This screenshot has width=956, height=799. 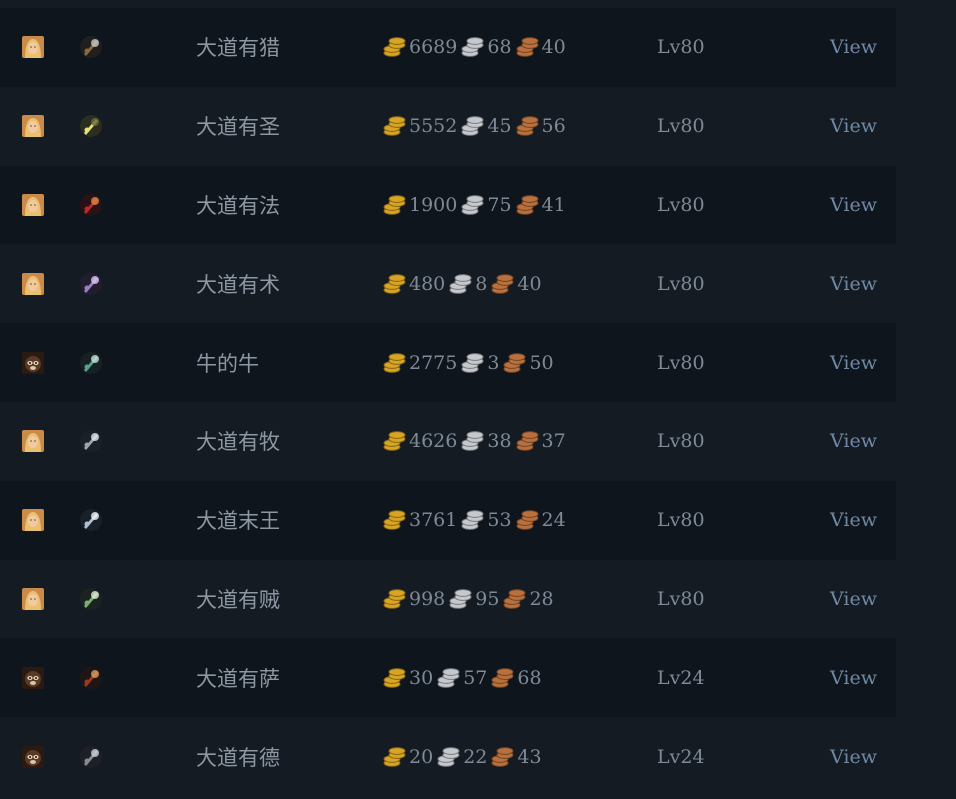 What do you see at coordinates (433, 47) in the screenshot?
I see `gold-amount: 6689` at bounding box center [433, 47].